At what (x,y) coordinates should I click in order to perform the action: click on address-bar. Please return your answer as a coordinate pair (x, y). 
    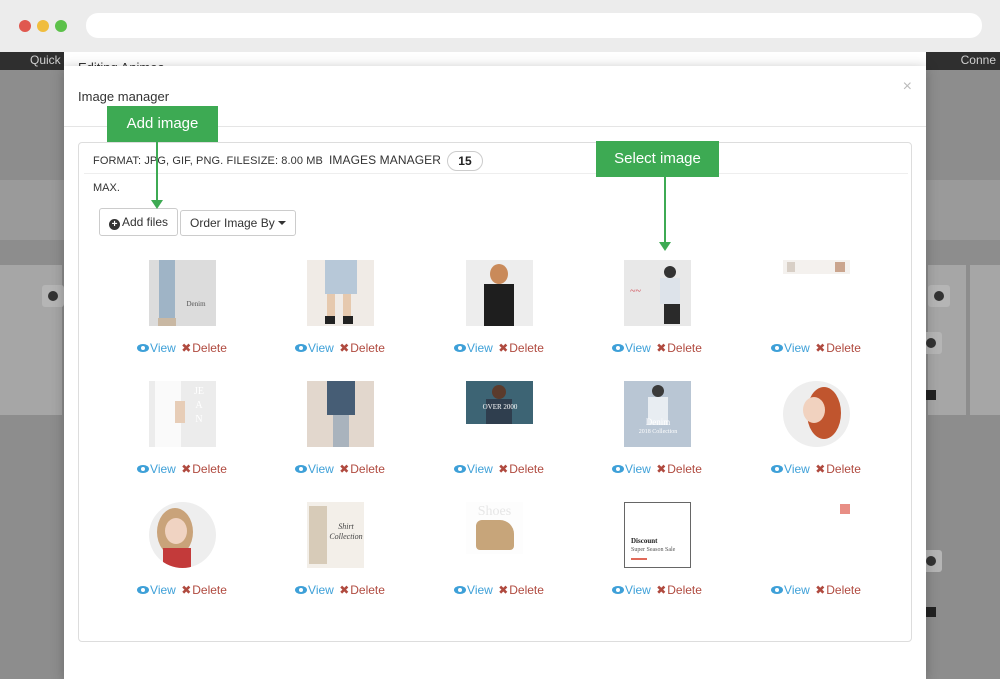
    Looking at the image, I should click on (534, 25).